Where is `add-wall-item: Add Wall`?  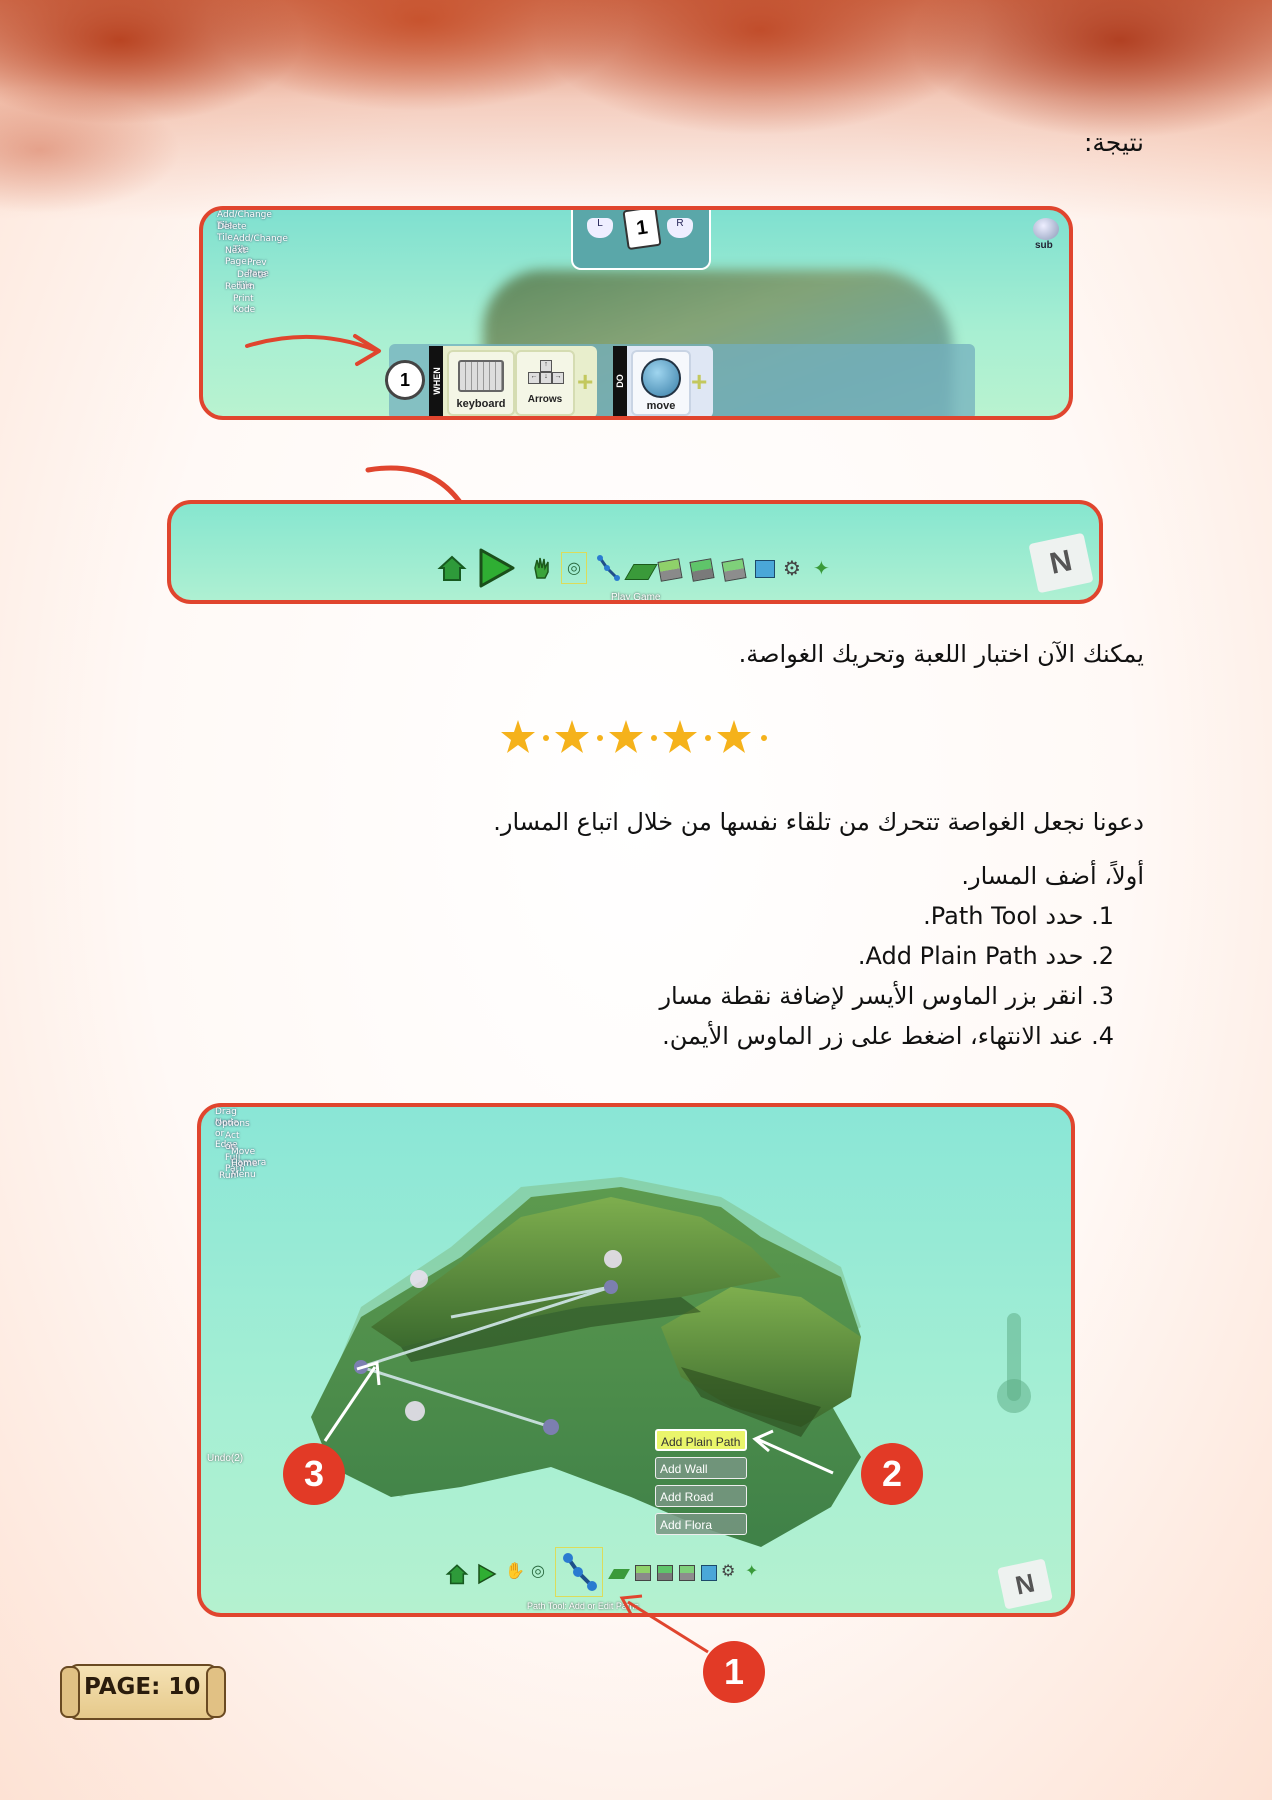 add-wall-item: Add Wall is located at coordinates (701, 1468).